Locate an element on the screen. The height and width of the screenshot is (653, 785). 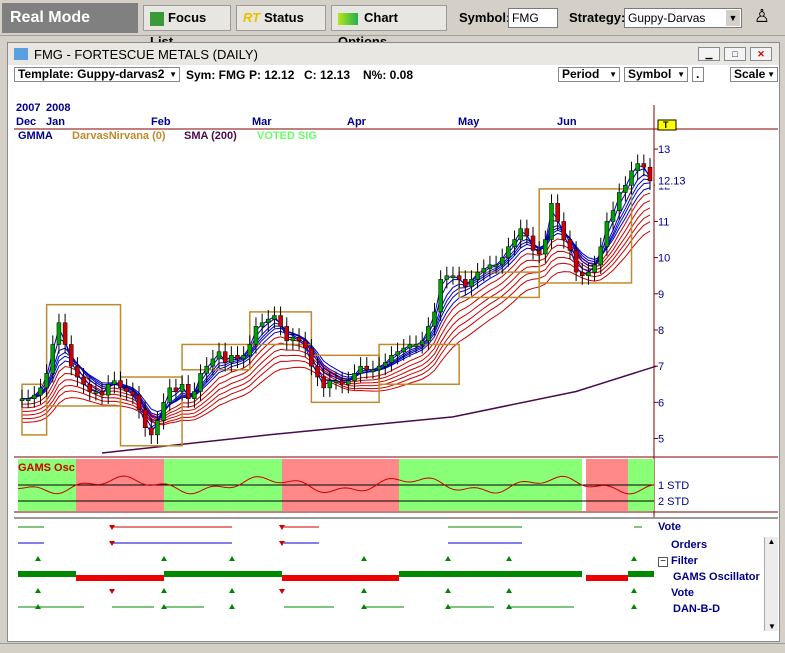
strategy-select: Guppy-Darvas ▼ is located at coordinates (683, 18).